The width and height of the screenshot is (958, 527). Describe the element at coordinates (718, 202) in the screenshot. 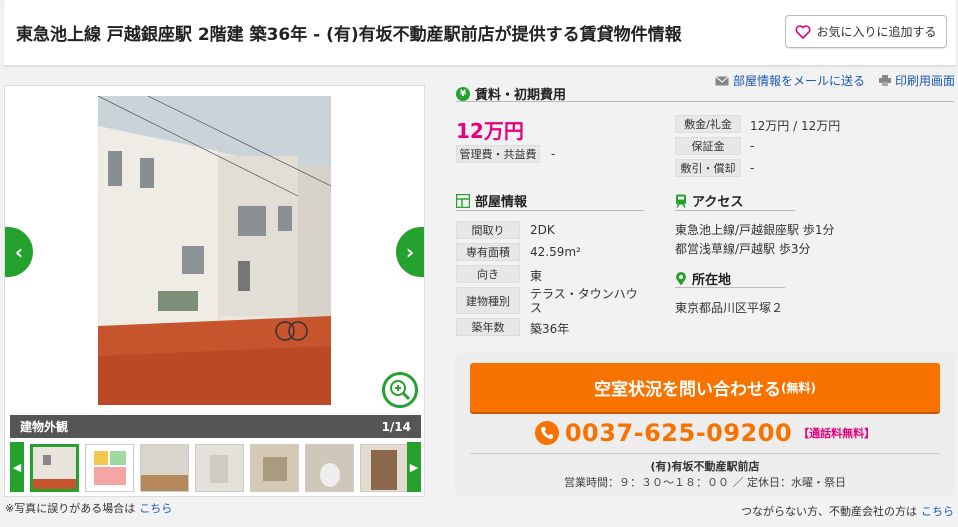

I see `access-heading-label: アクセス` at that location.